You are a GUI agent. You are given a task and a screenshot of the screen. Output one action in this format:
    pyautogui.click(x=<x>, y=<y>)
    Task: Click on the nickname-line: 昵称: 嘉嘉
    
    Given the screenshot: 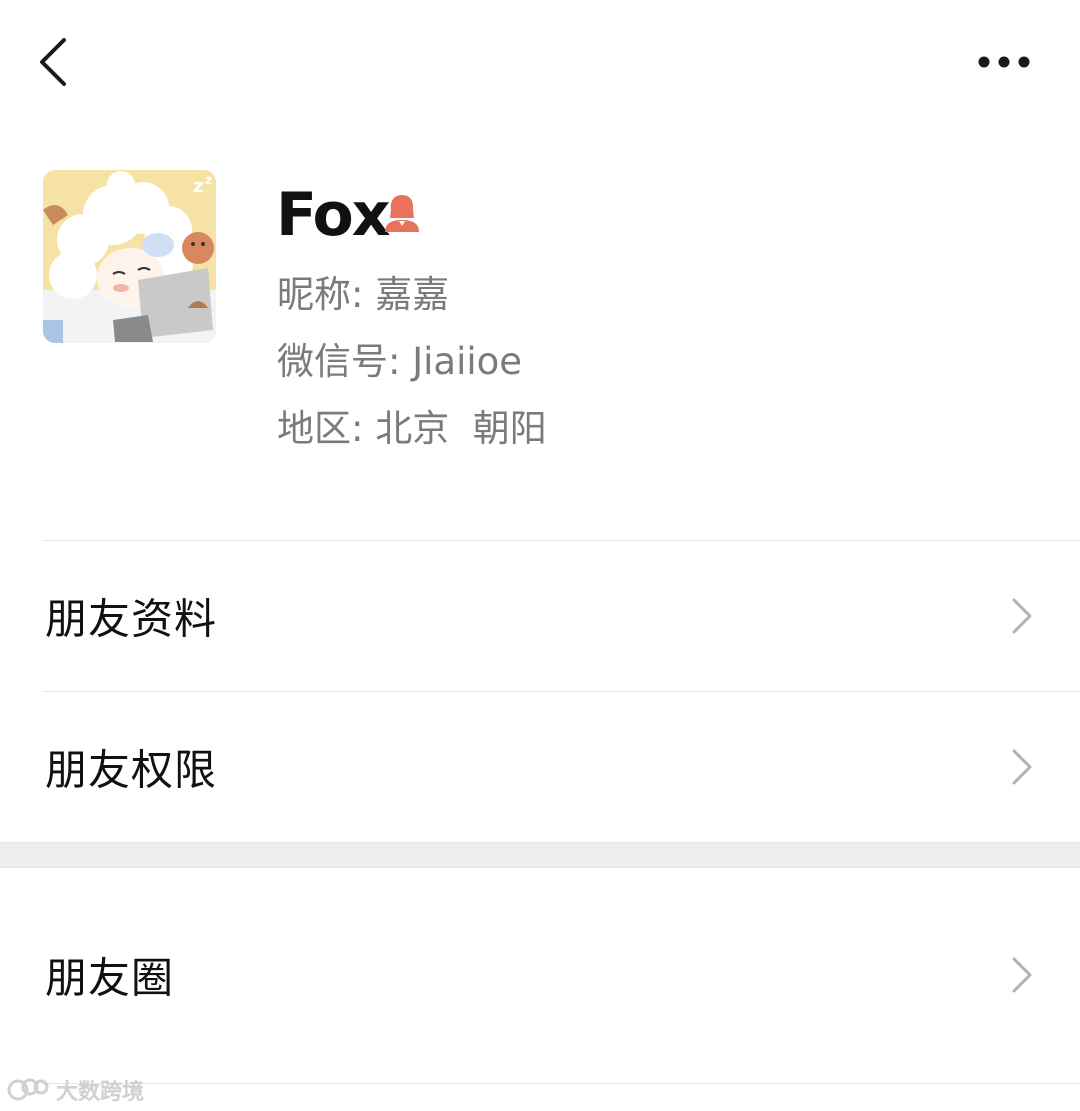 What is the action you would take?
    pyautogui.click(x=363, y=295)
    